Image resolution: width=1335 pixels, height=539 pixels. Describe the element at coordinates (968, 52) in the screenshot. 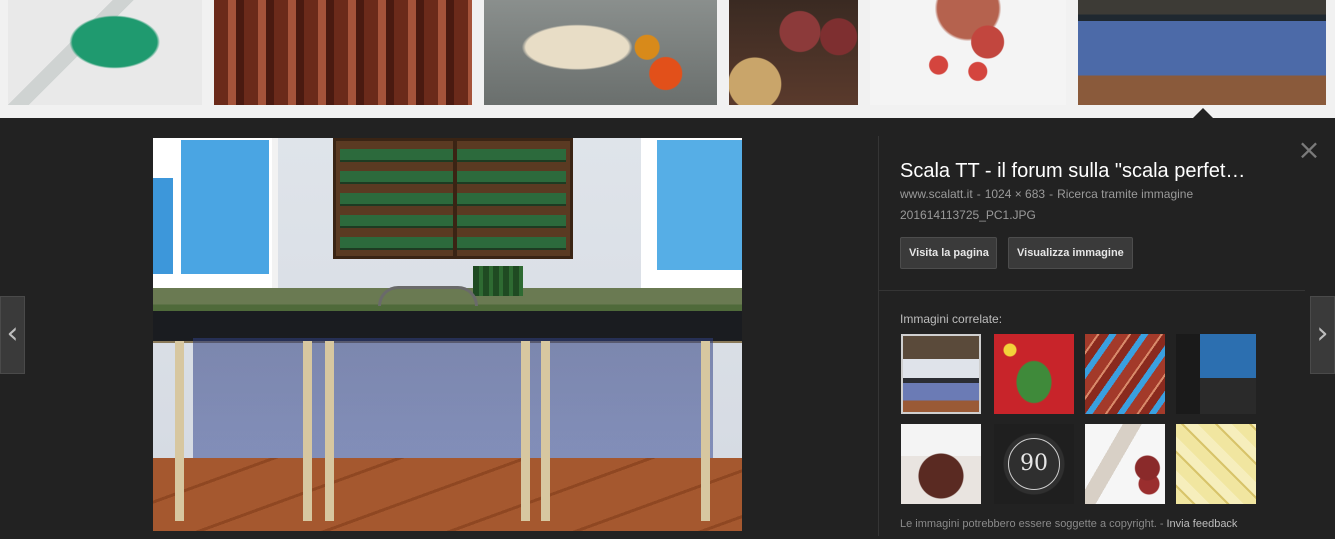

I see `strip-thumbnail-salami-on-white` at that location.